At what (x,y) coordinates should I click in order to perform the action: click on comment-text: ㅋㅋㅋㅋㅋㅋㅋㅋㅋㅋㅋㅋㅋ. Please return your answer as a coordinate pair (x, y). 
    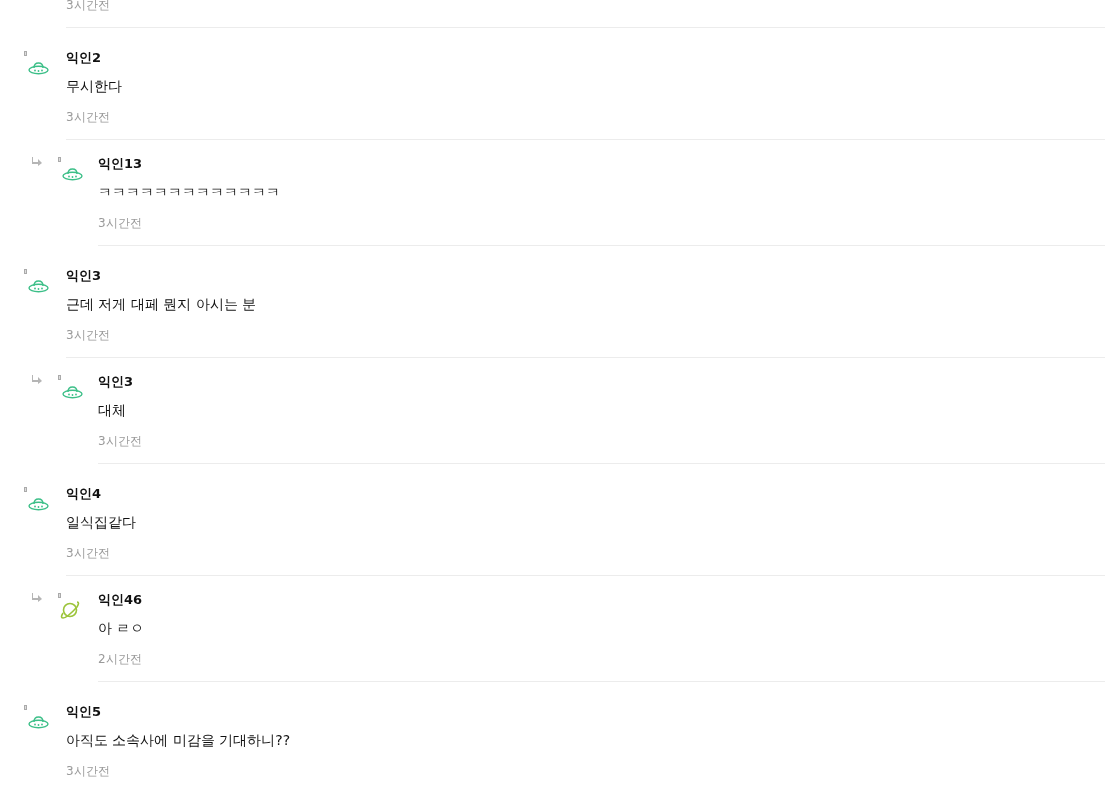
    Looking at the image, I should click on (189, 192).